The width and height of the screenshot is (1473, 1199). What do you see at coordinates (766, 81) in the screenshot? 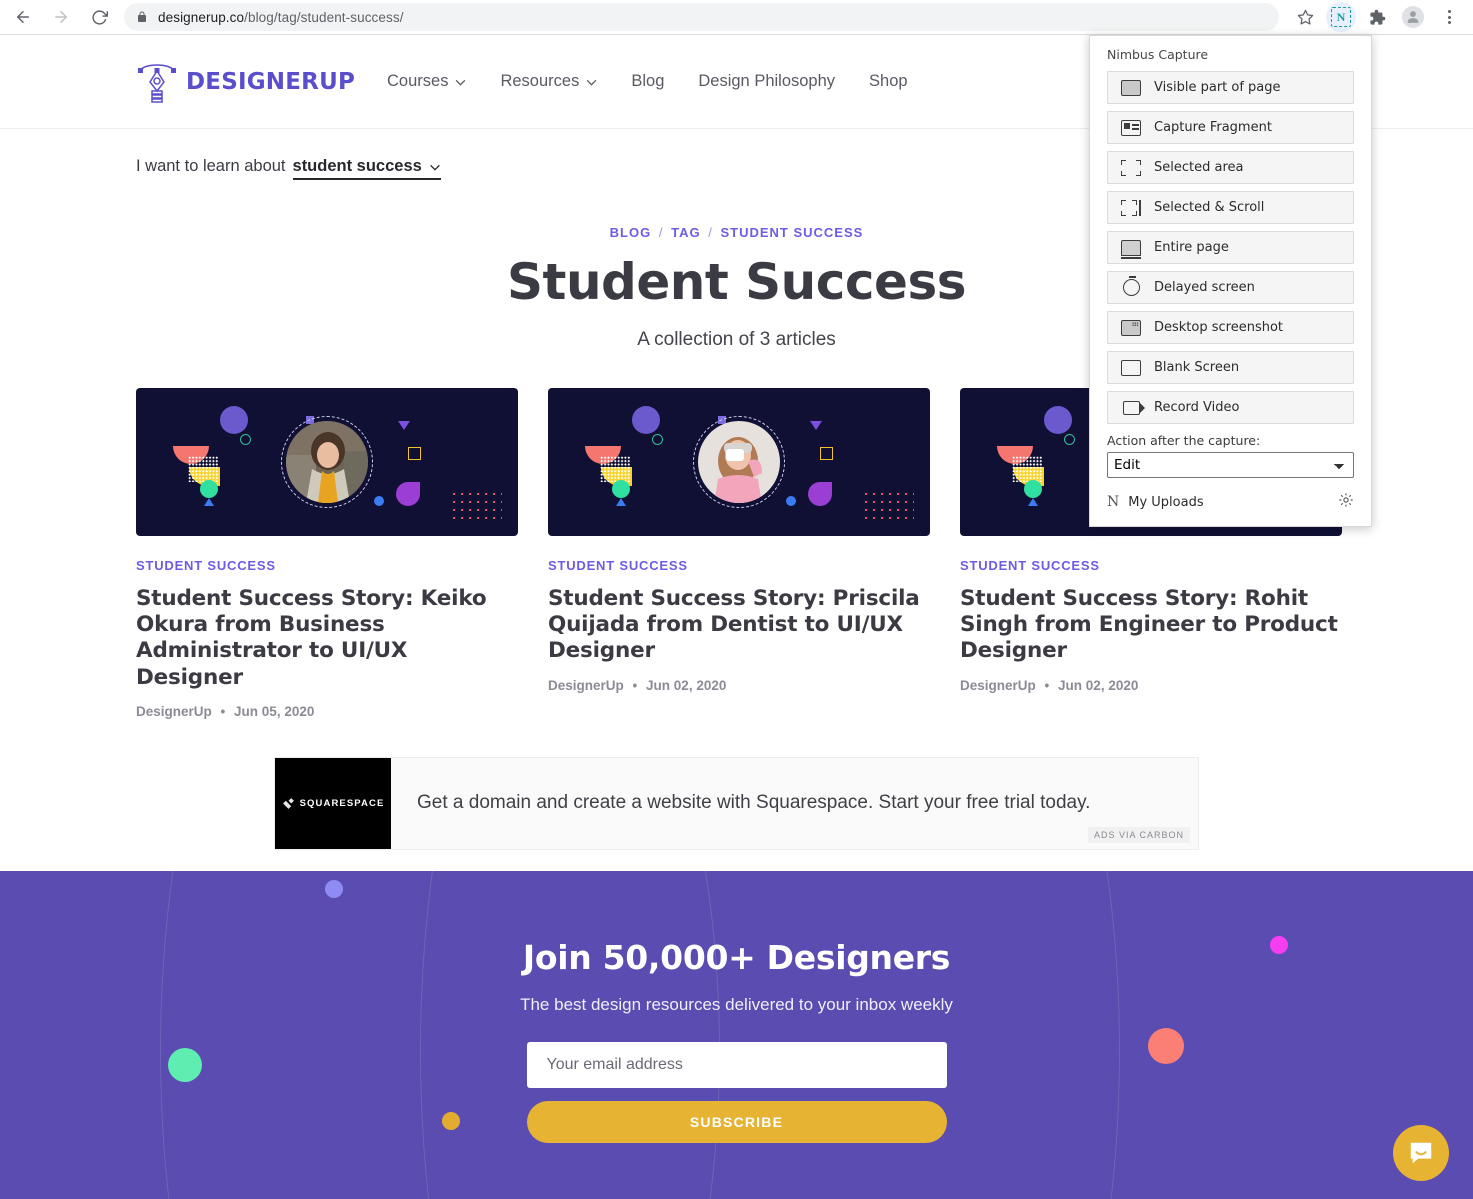
I see `nav-item-design-philosophy: Design Philosophy` at bounding box center [766, 81].